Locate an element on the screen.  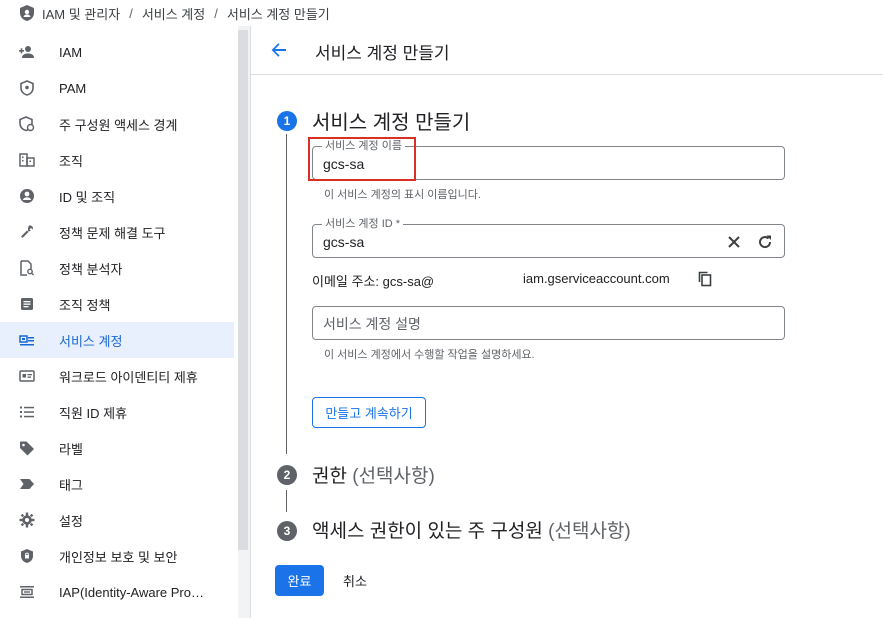
sidebar-item-workforce-identity-federation: 직원 ID 제휴 is located at coordinates (117, 412).